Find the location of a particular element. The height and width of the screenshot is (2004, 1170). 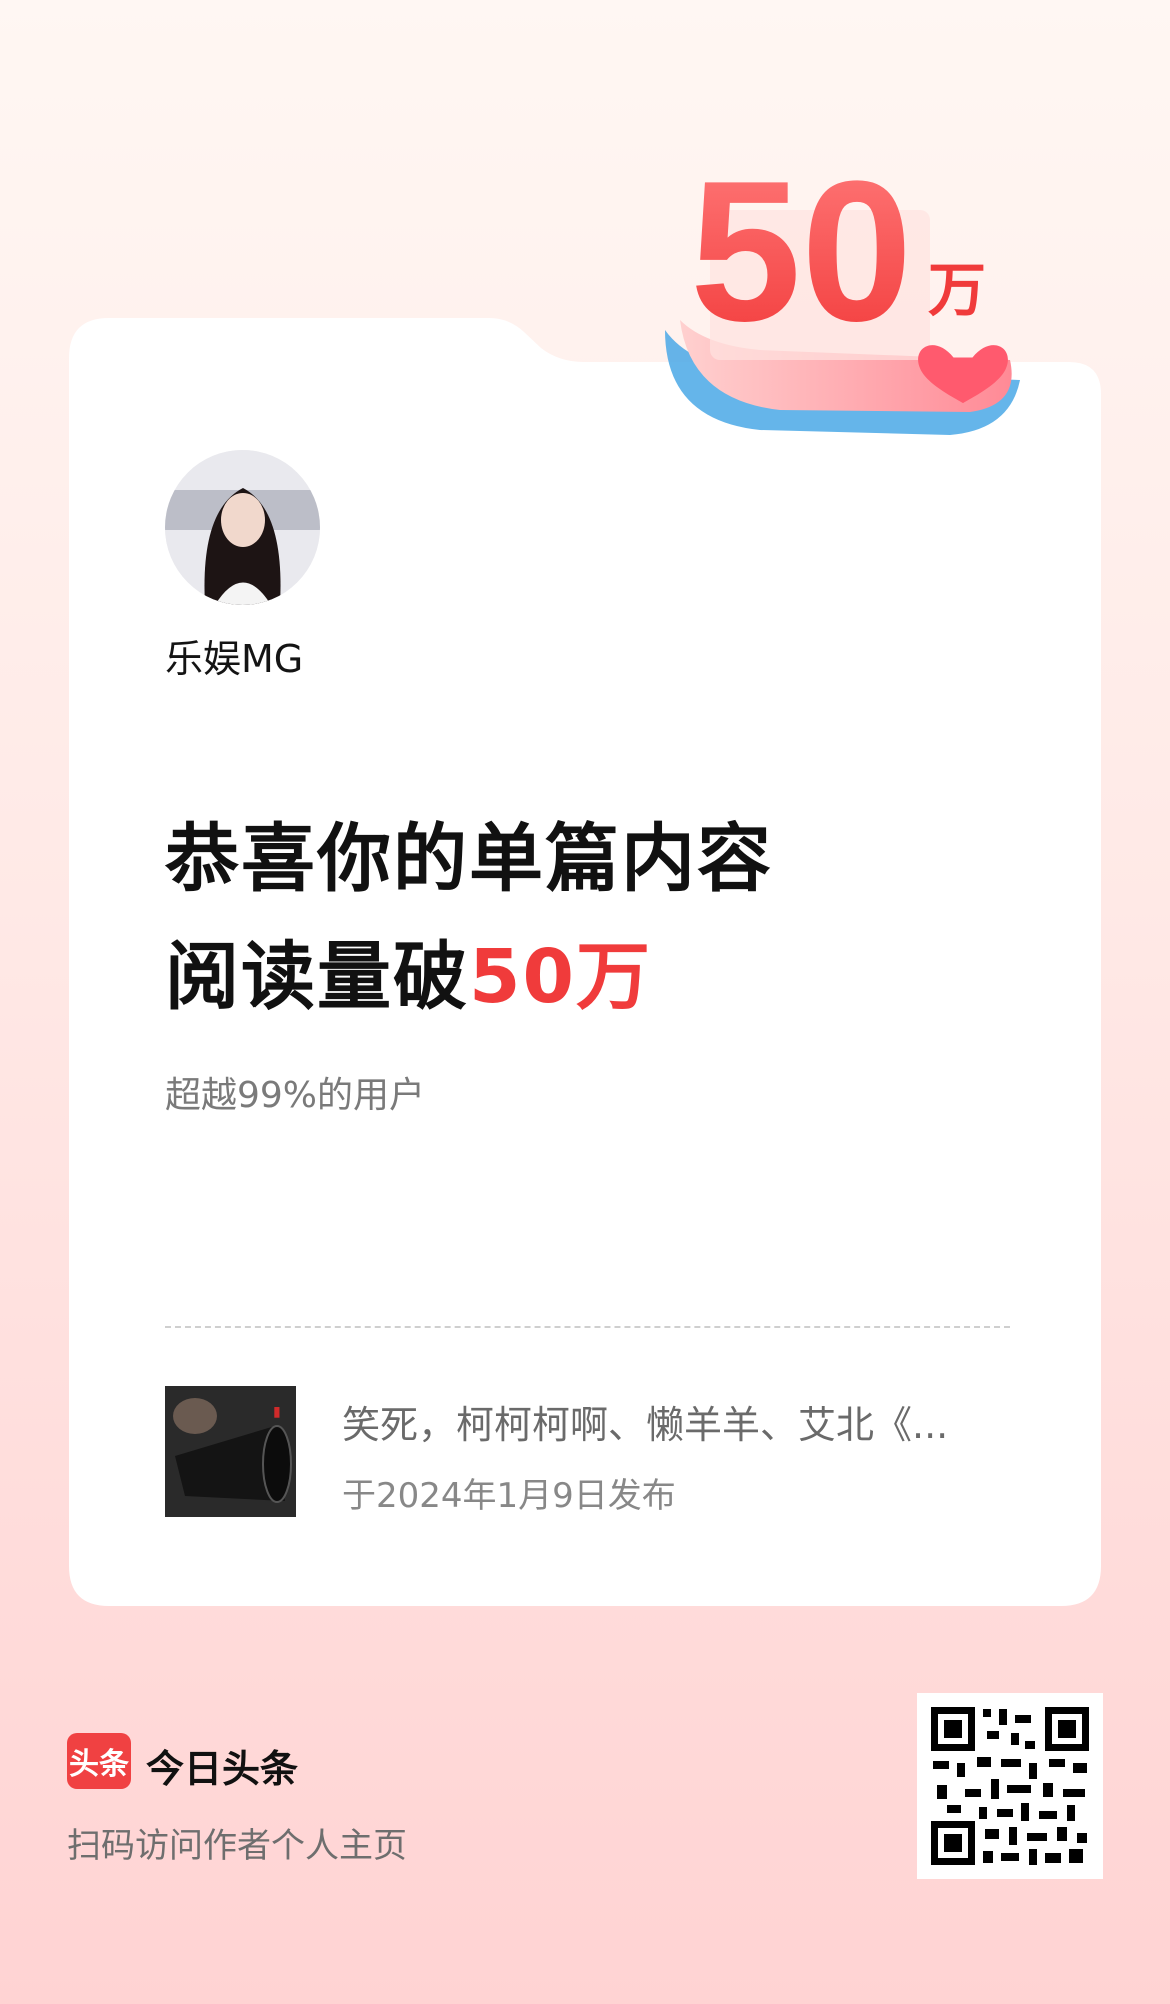

avatar is located at coordinates (242, 527).